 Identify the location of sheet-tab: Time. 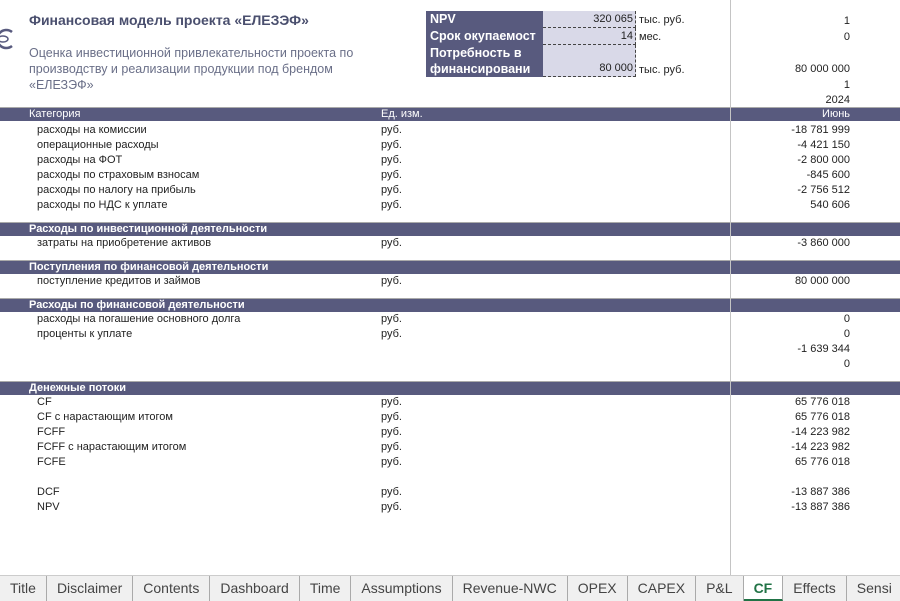
(326, 588).